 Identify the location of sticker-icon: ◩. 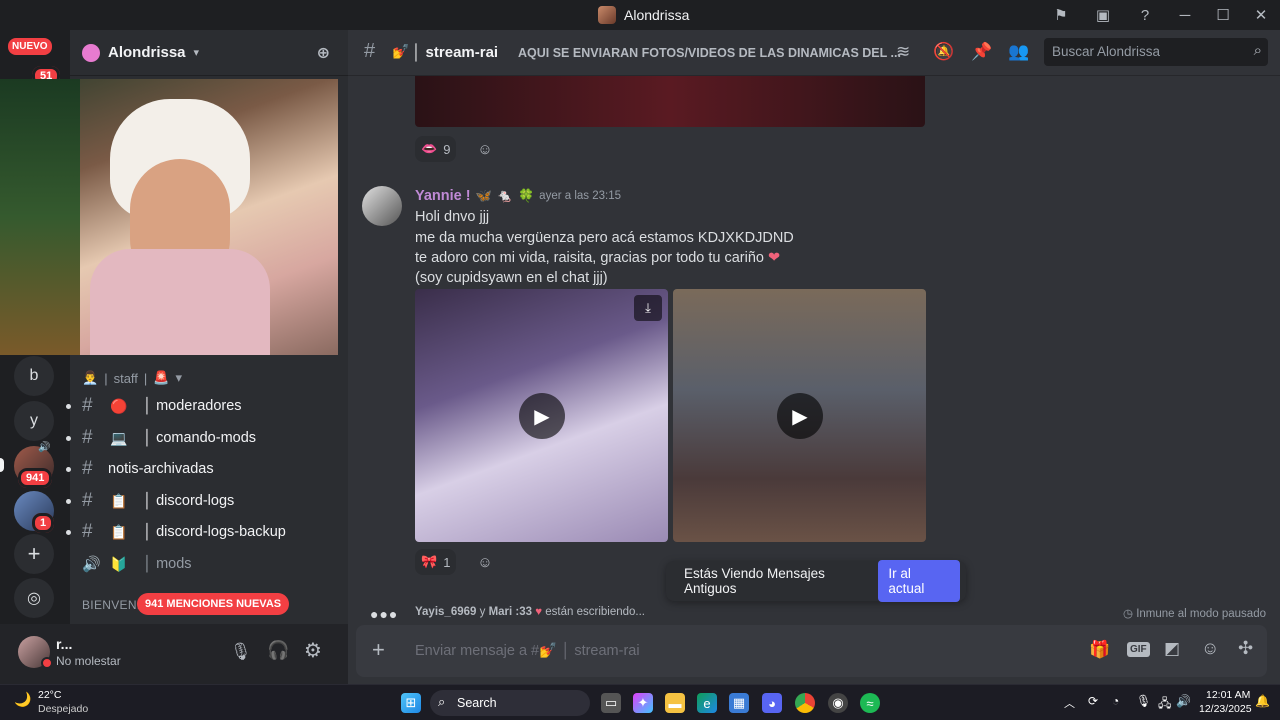
(1172, 649).